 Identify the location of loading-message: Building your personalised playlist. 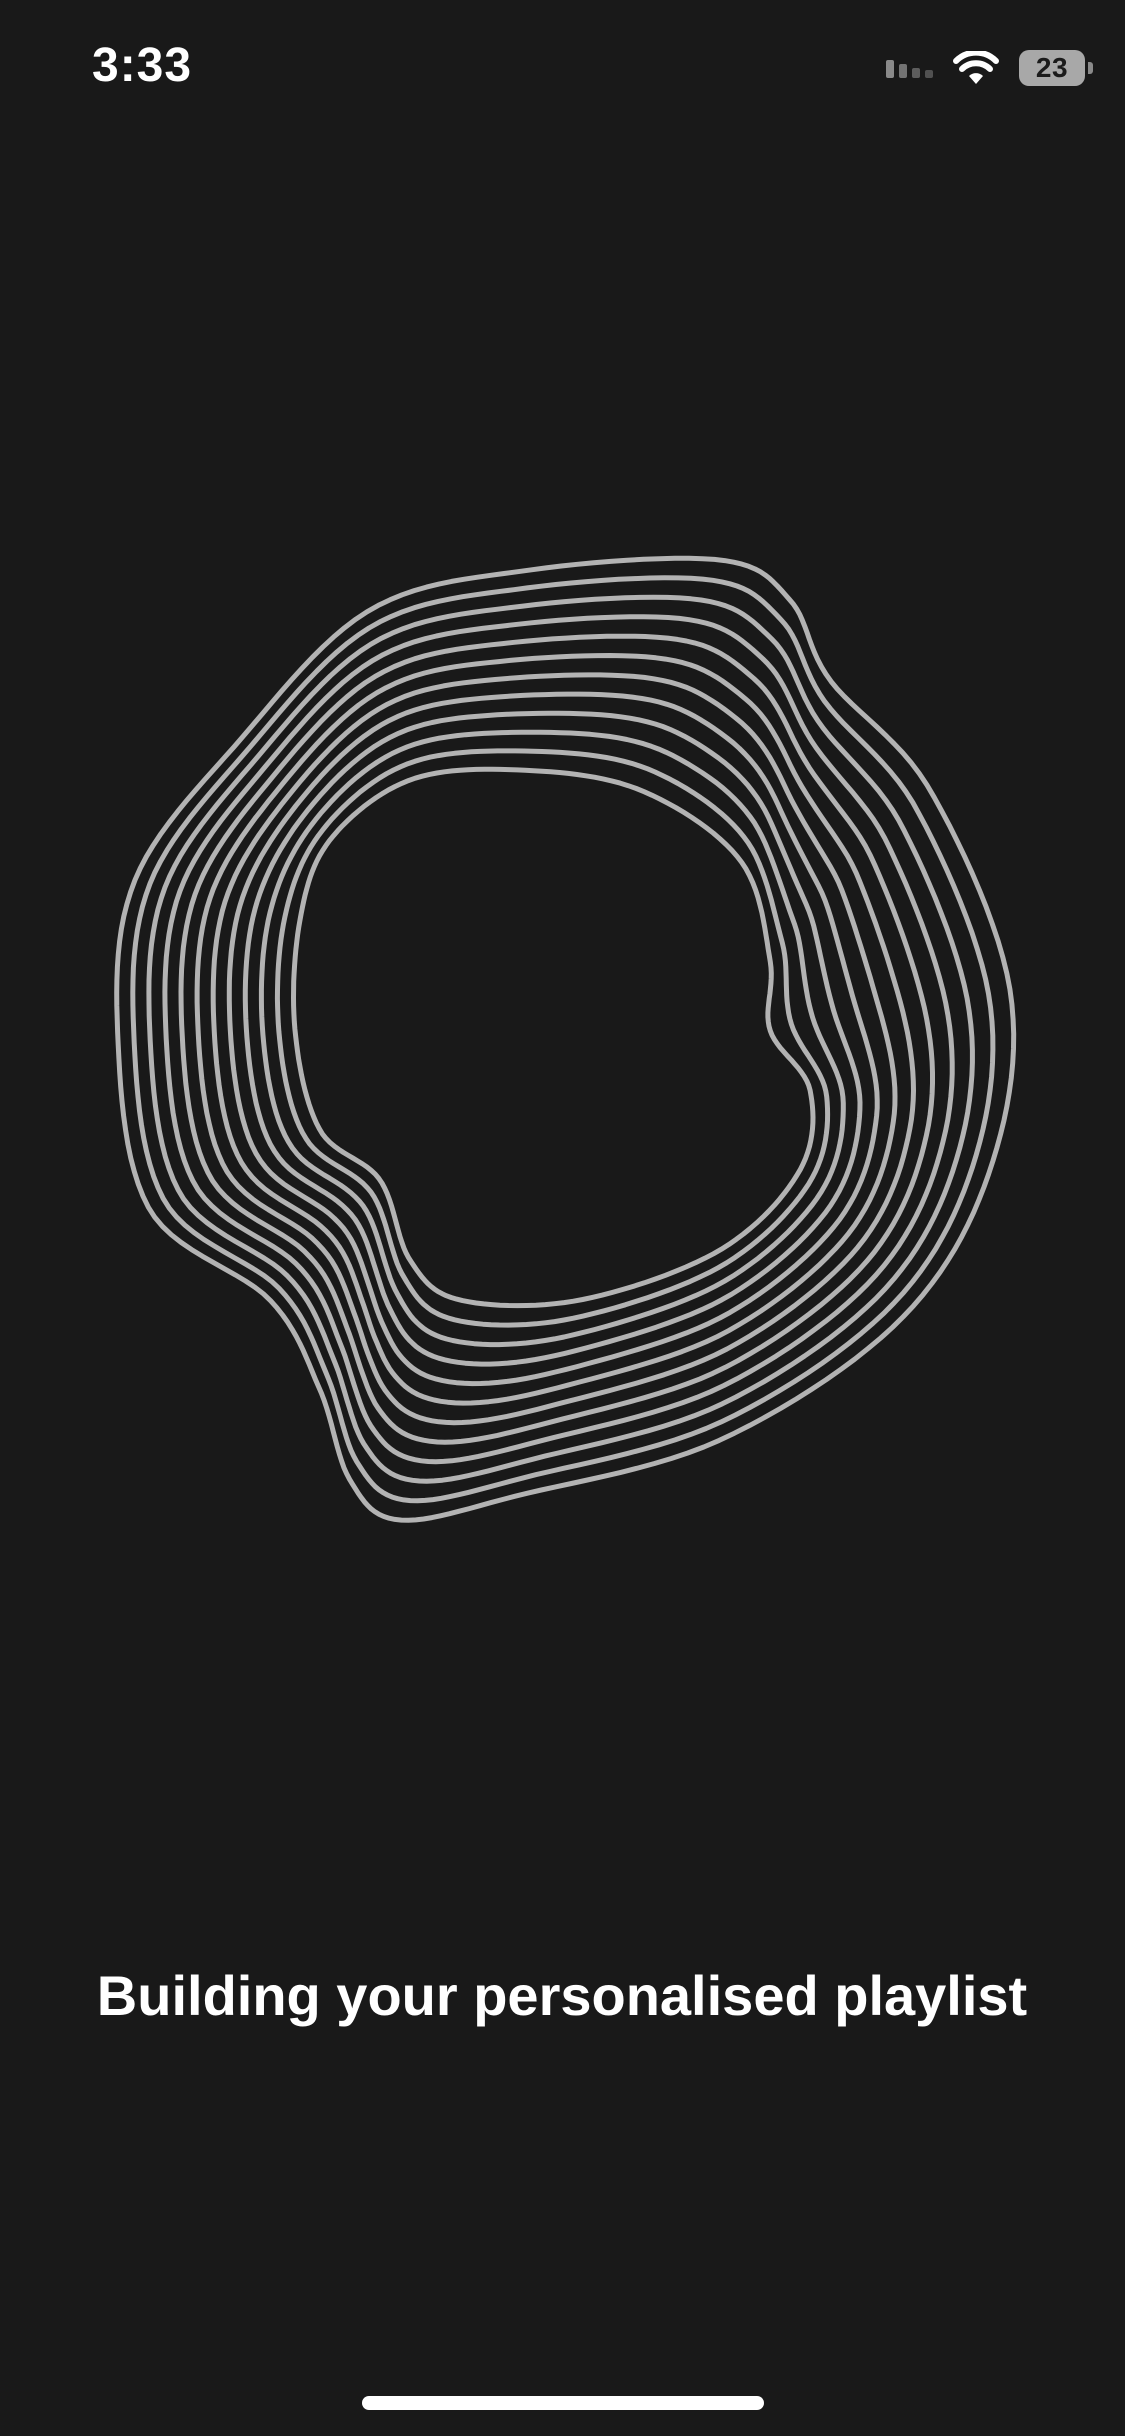
(562, 1995).